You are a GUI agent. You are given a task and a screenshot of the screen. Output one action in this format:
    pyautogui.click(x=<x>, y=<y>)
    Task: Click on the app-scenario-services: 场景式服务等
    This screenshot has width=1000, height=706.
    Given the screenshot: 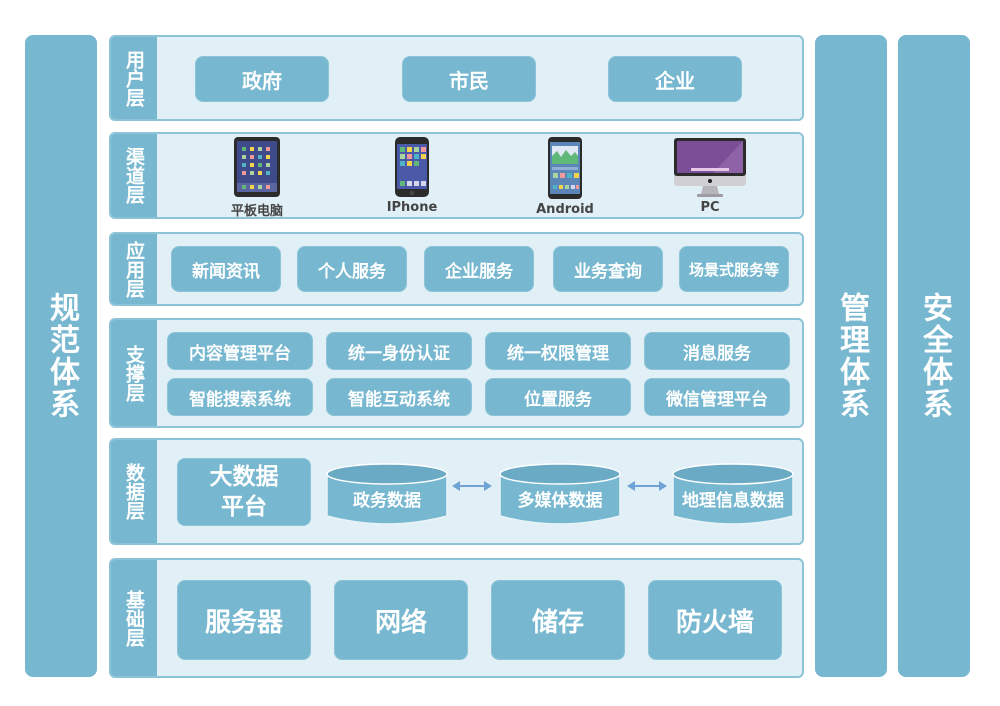 What is the action you would take?
    pyautogui.click(x=734, y=269)
    